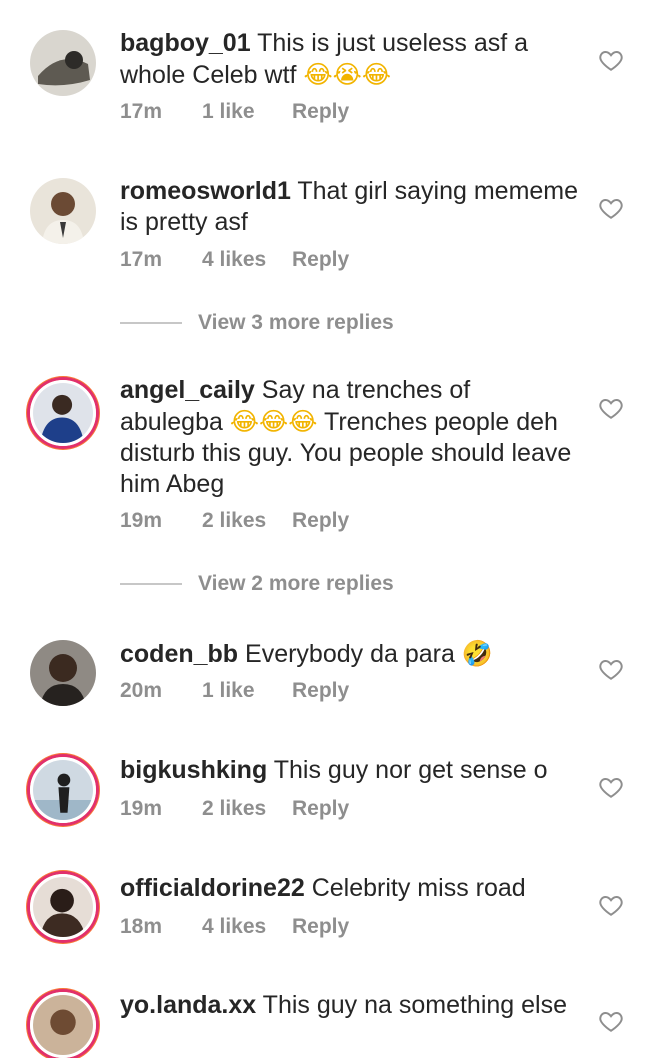 The image size is (663, 1058). I want to click on comment-body: Everybody da para, so click(350, 654).